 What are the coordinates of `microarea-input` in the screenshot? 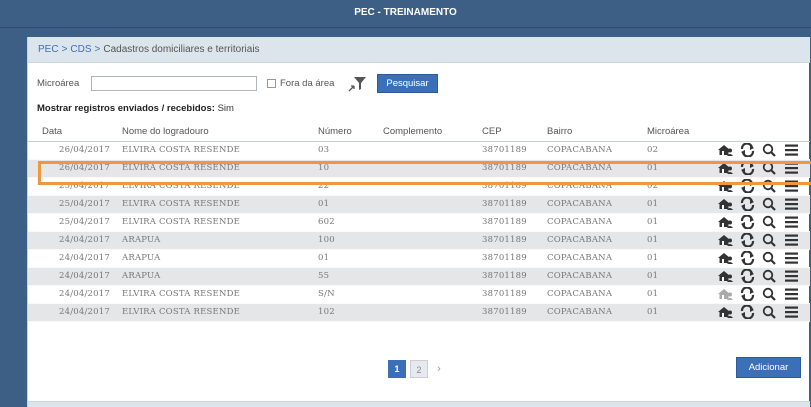 It's located at (174, 83).